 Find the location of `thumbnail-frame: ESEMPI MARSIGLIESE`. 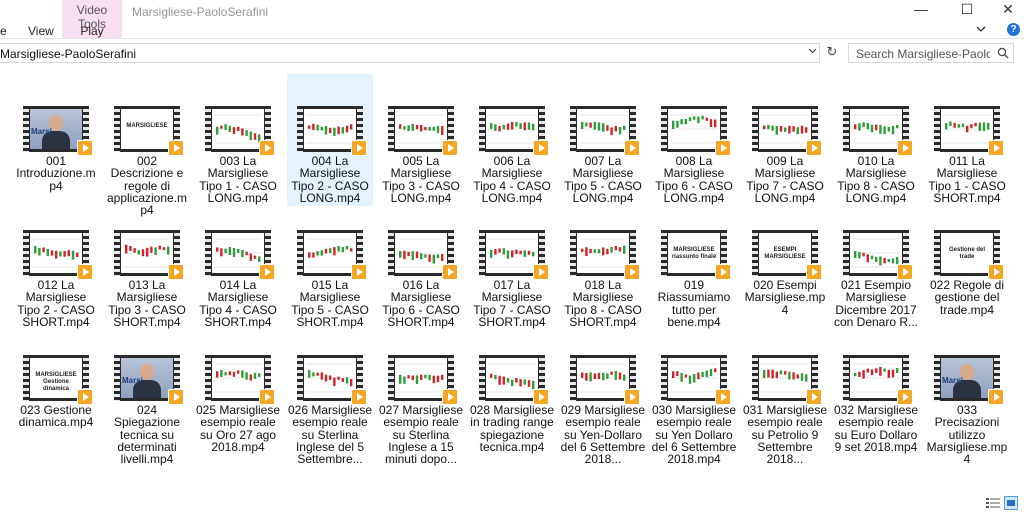

thumbnail-frame: ESEMPI MARSIGLIESE is located at coordinates (785, 253).